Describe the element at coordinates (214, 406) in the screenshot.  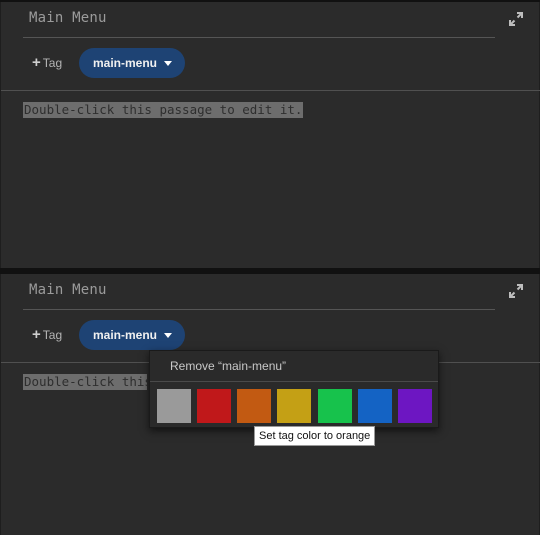
I see `color-swatch-red` at that location.